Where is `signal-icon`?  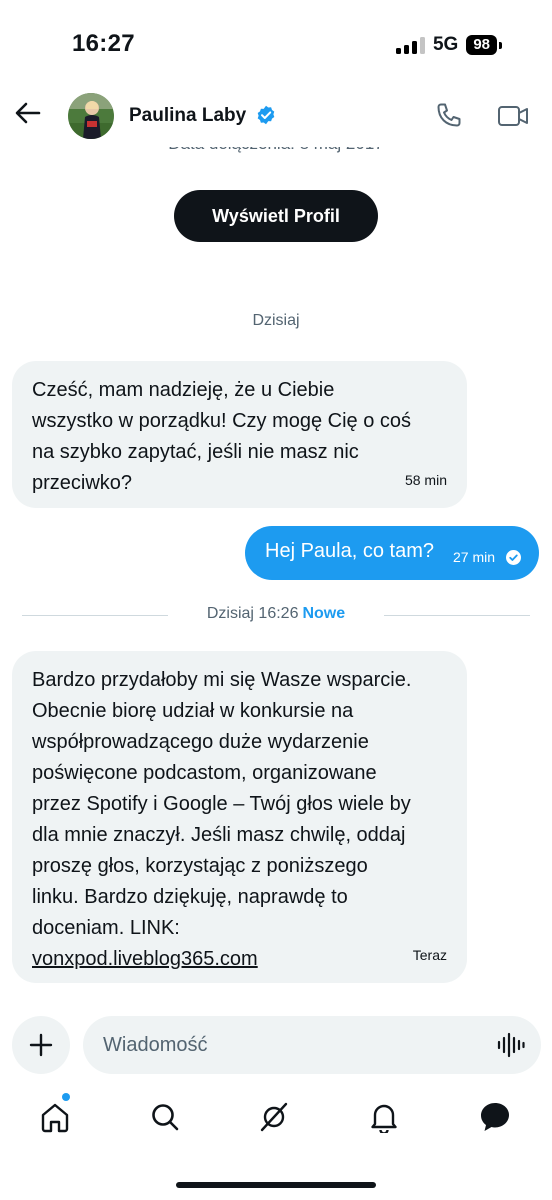
signal-icon is located at coordinates (410, 45).